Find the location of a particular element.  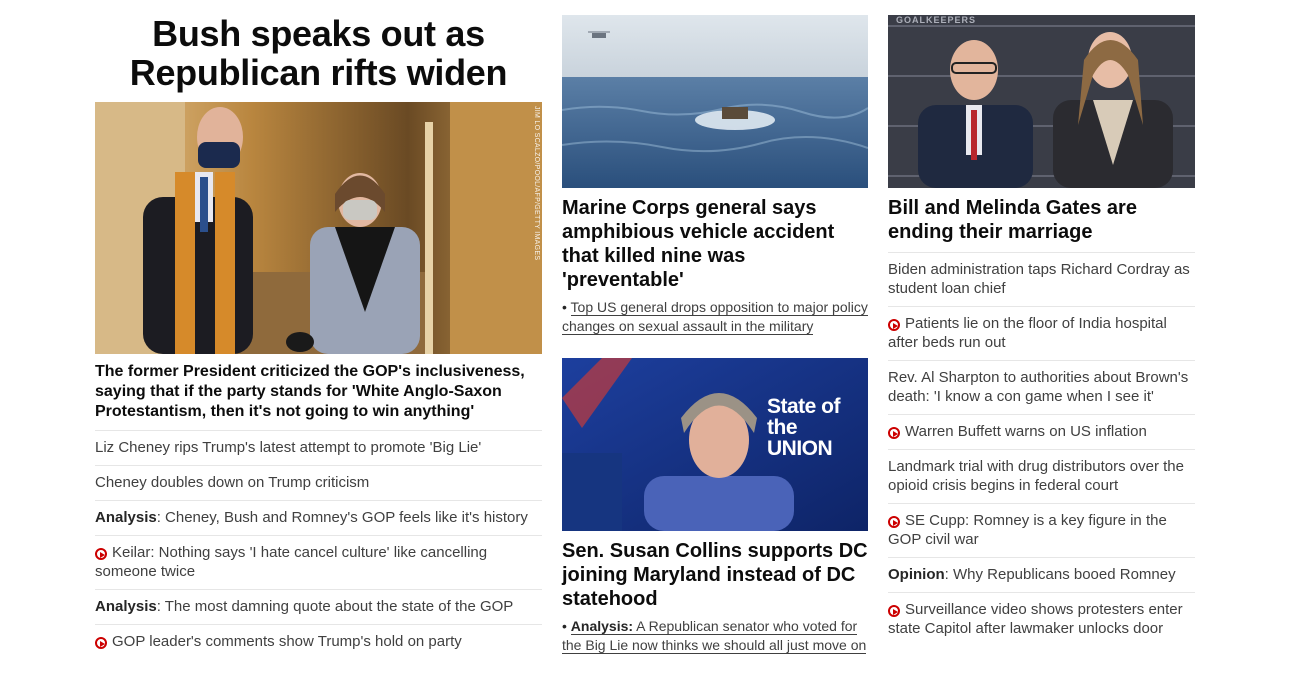

story-text: : Why Republicans booed Romney is located at coordinates (1060, 574).